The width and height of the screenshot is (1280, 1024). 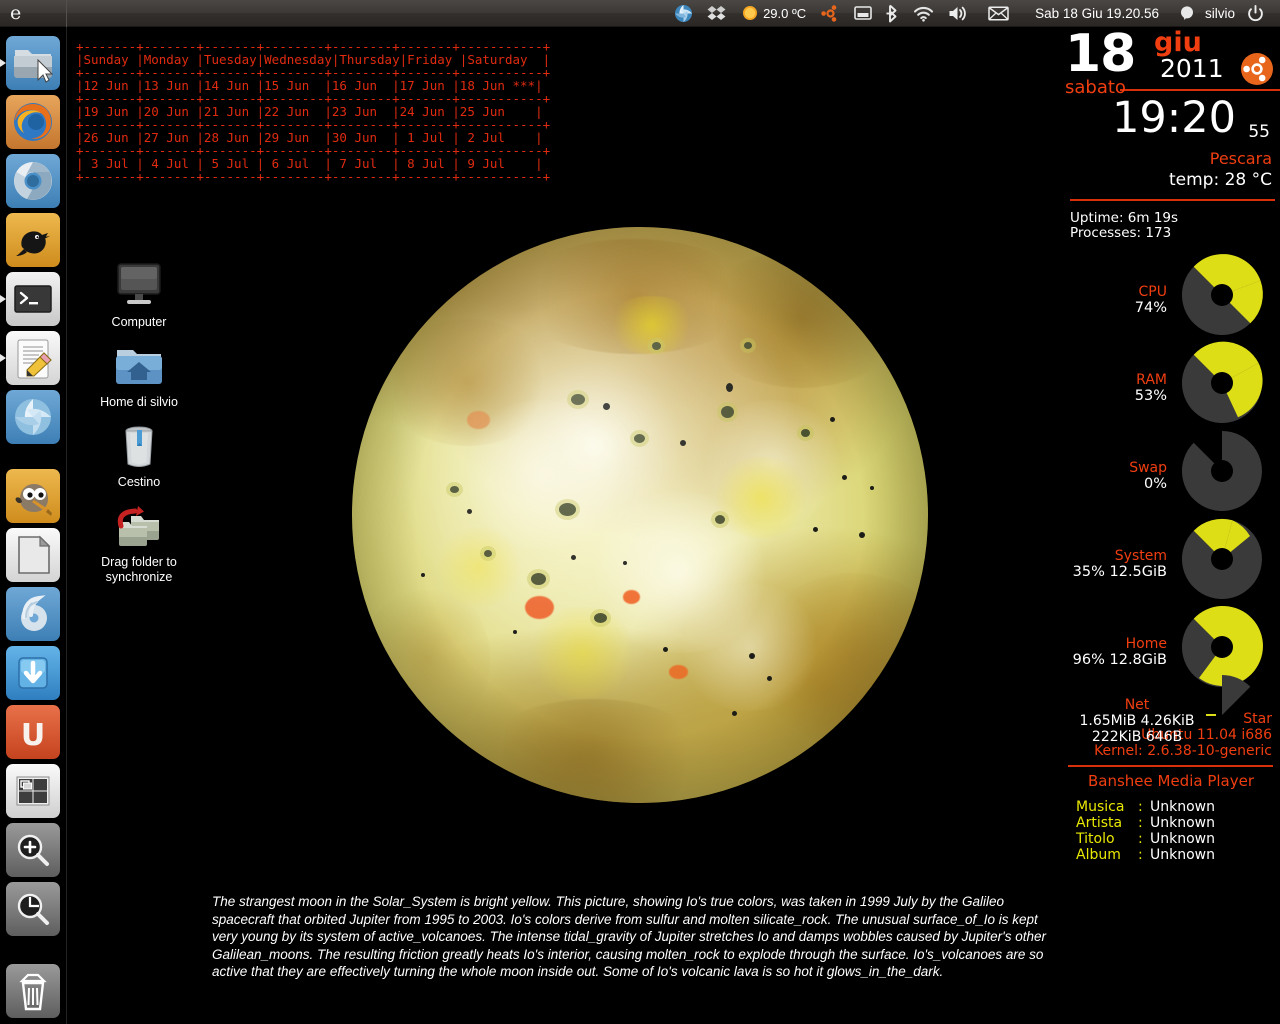 What do you see at coordinates (1150, 308) in the screenshot?
I see `stat-value-cpu: 74%` at bounding box center [1150, 308].